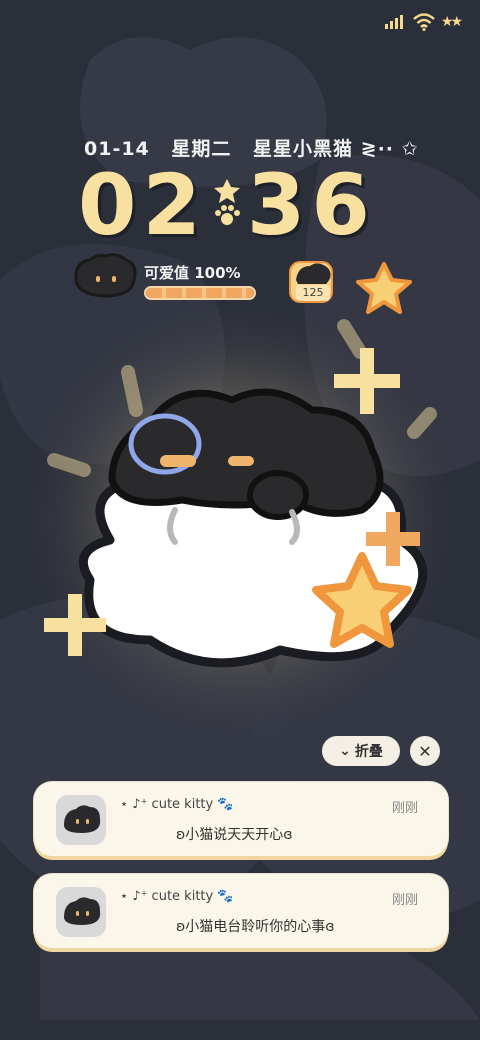 This screenshot has height=1040, width=480. Describe the element at coordinates (255, 927) in the screenshot. I see `notification-message: ʚ小猫电台聆听你的心事ɞ` at that location.